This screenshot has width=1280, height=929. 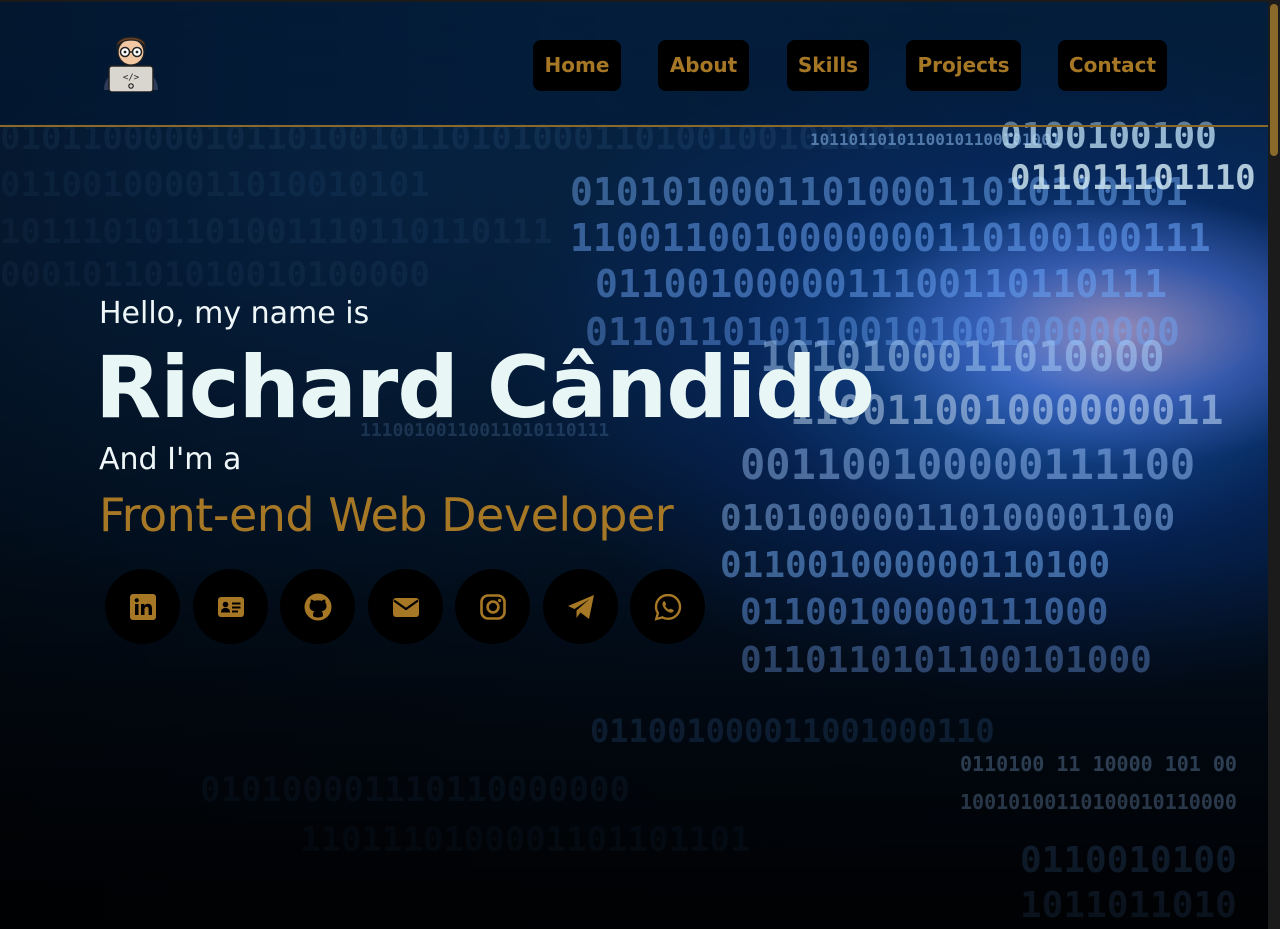 I want to click on contact-card-icon, so click(x=230, y=606).